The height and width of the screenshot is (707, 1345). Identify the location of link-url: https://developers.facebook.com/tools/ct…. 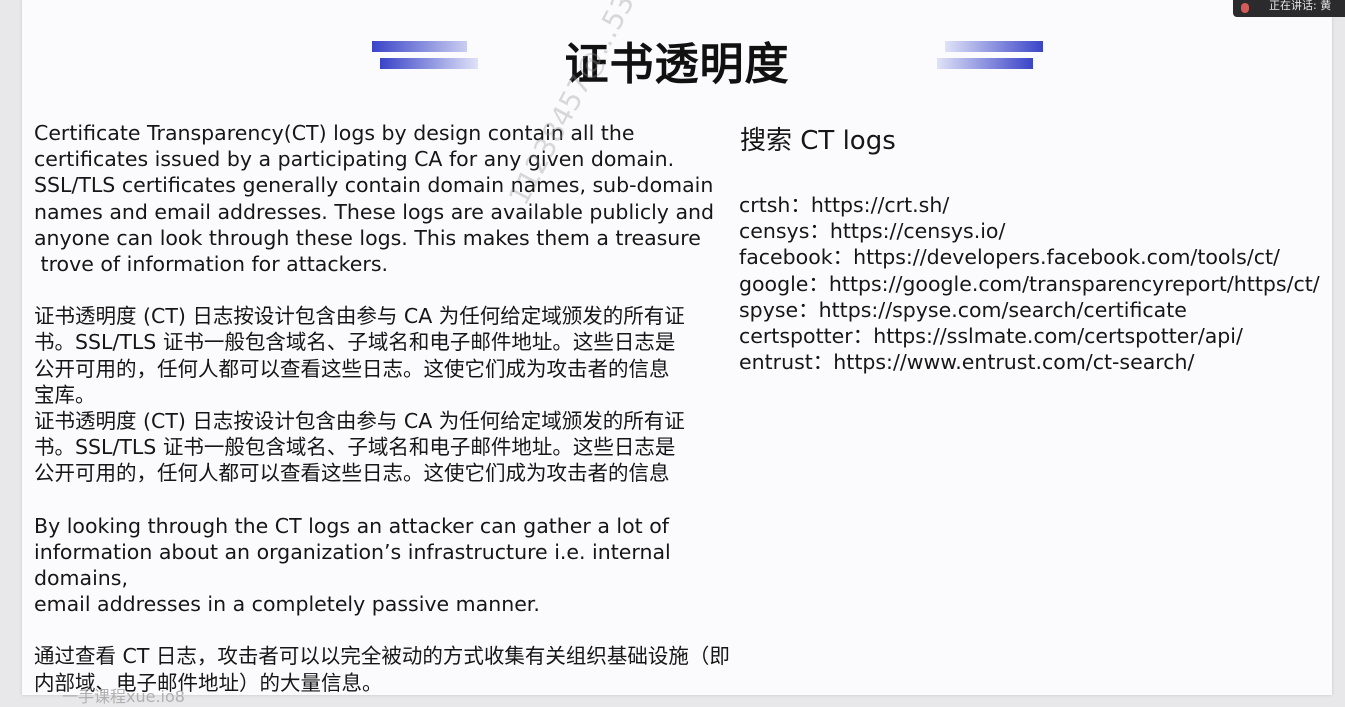
(1066, 257).